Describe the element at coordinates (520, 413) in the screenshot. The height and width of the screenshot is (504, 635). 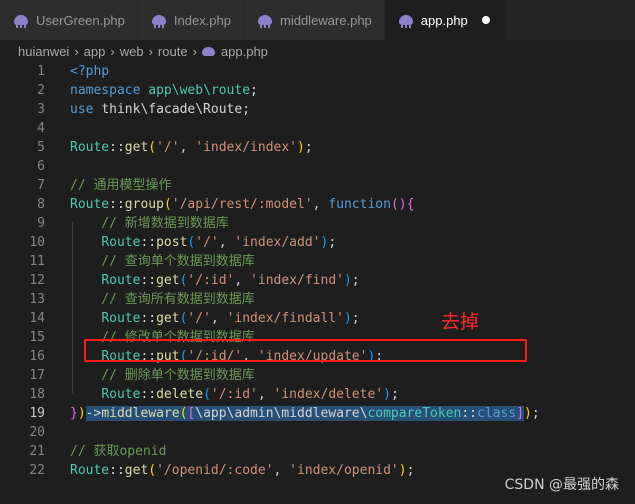
I see `code-token: ]` at that location.